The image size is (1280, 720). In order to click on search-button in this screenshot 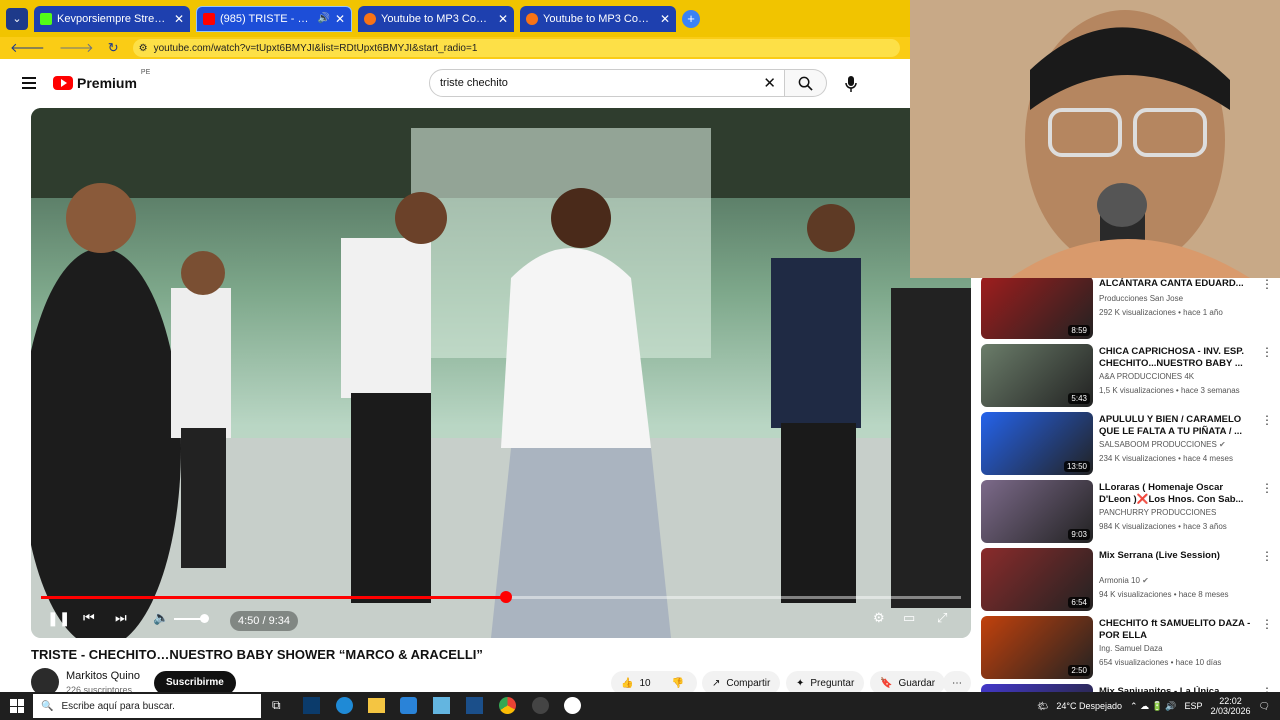, I will do `click(806, 83)`.